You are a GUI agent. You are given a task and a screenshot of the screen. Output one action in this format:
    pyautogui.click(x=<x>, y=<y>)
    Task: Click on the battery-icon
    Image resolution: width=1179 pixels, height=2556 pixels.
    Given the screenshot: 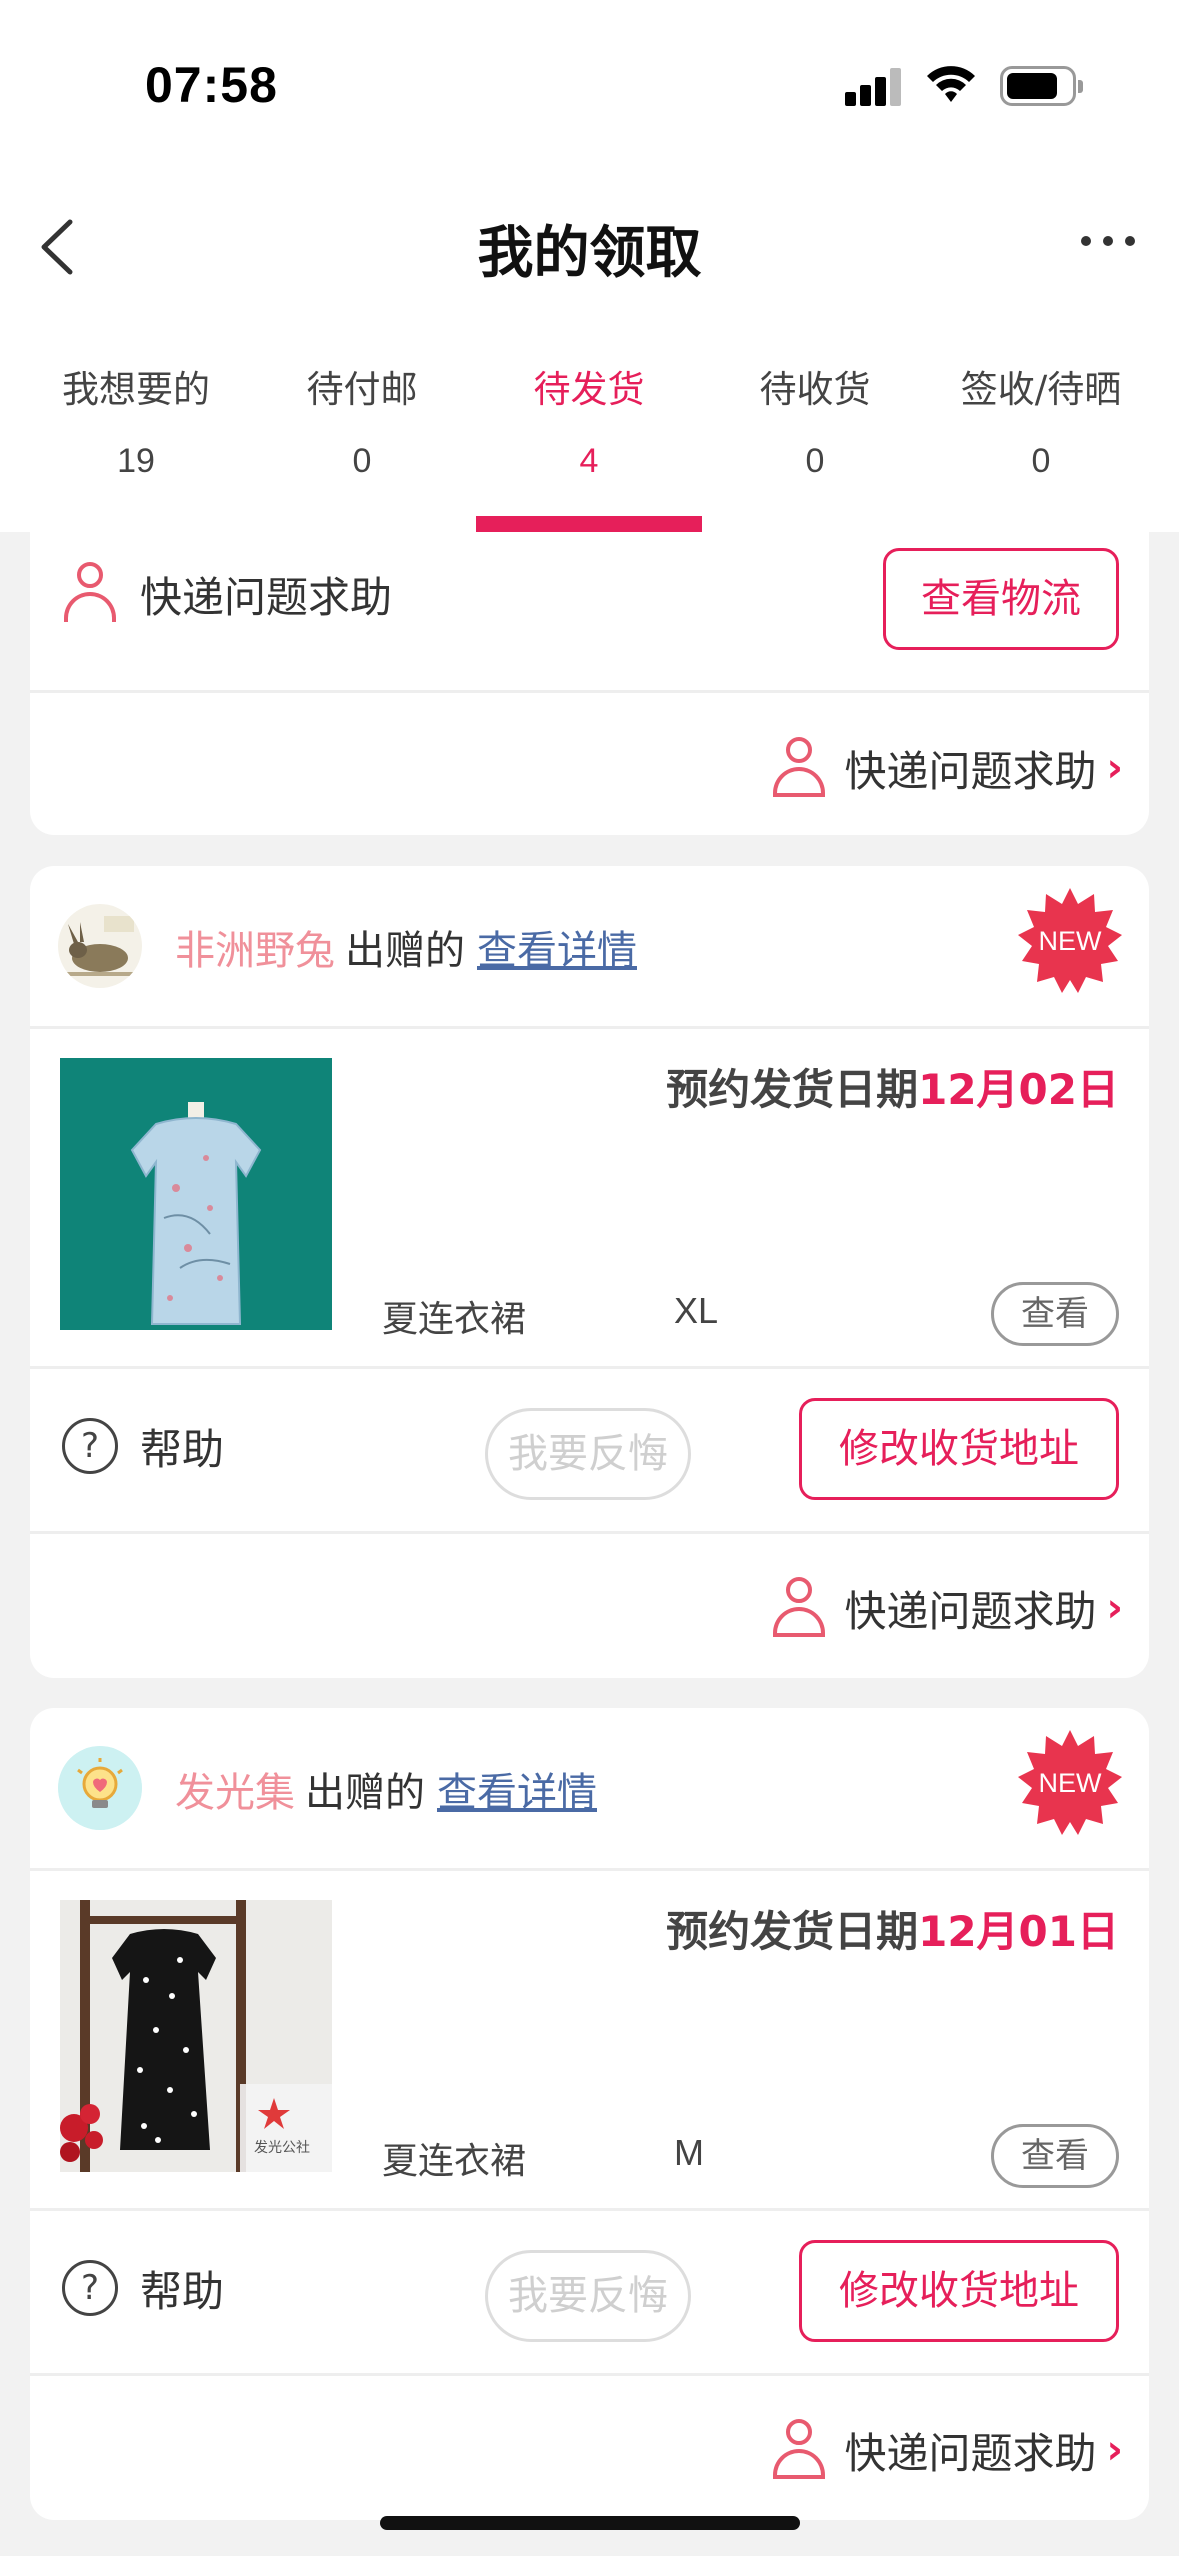 What is the action you would take?
    pyautogui.click(x=1041, y=86)
    